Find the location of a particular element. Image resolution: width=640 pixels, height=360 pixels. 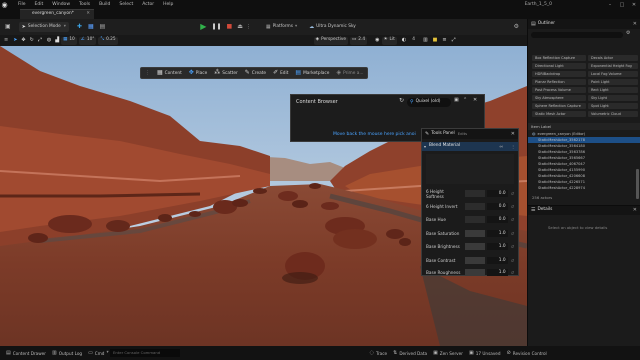

play-options-icon: ⋮ is located at coordinates (248, 27).